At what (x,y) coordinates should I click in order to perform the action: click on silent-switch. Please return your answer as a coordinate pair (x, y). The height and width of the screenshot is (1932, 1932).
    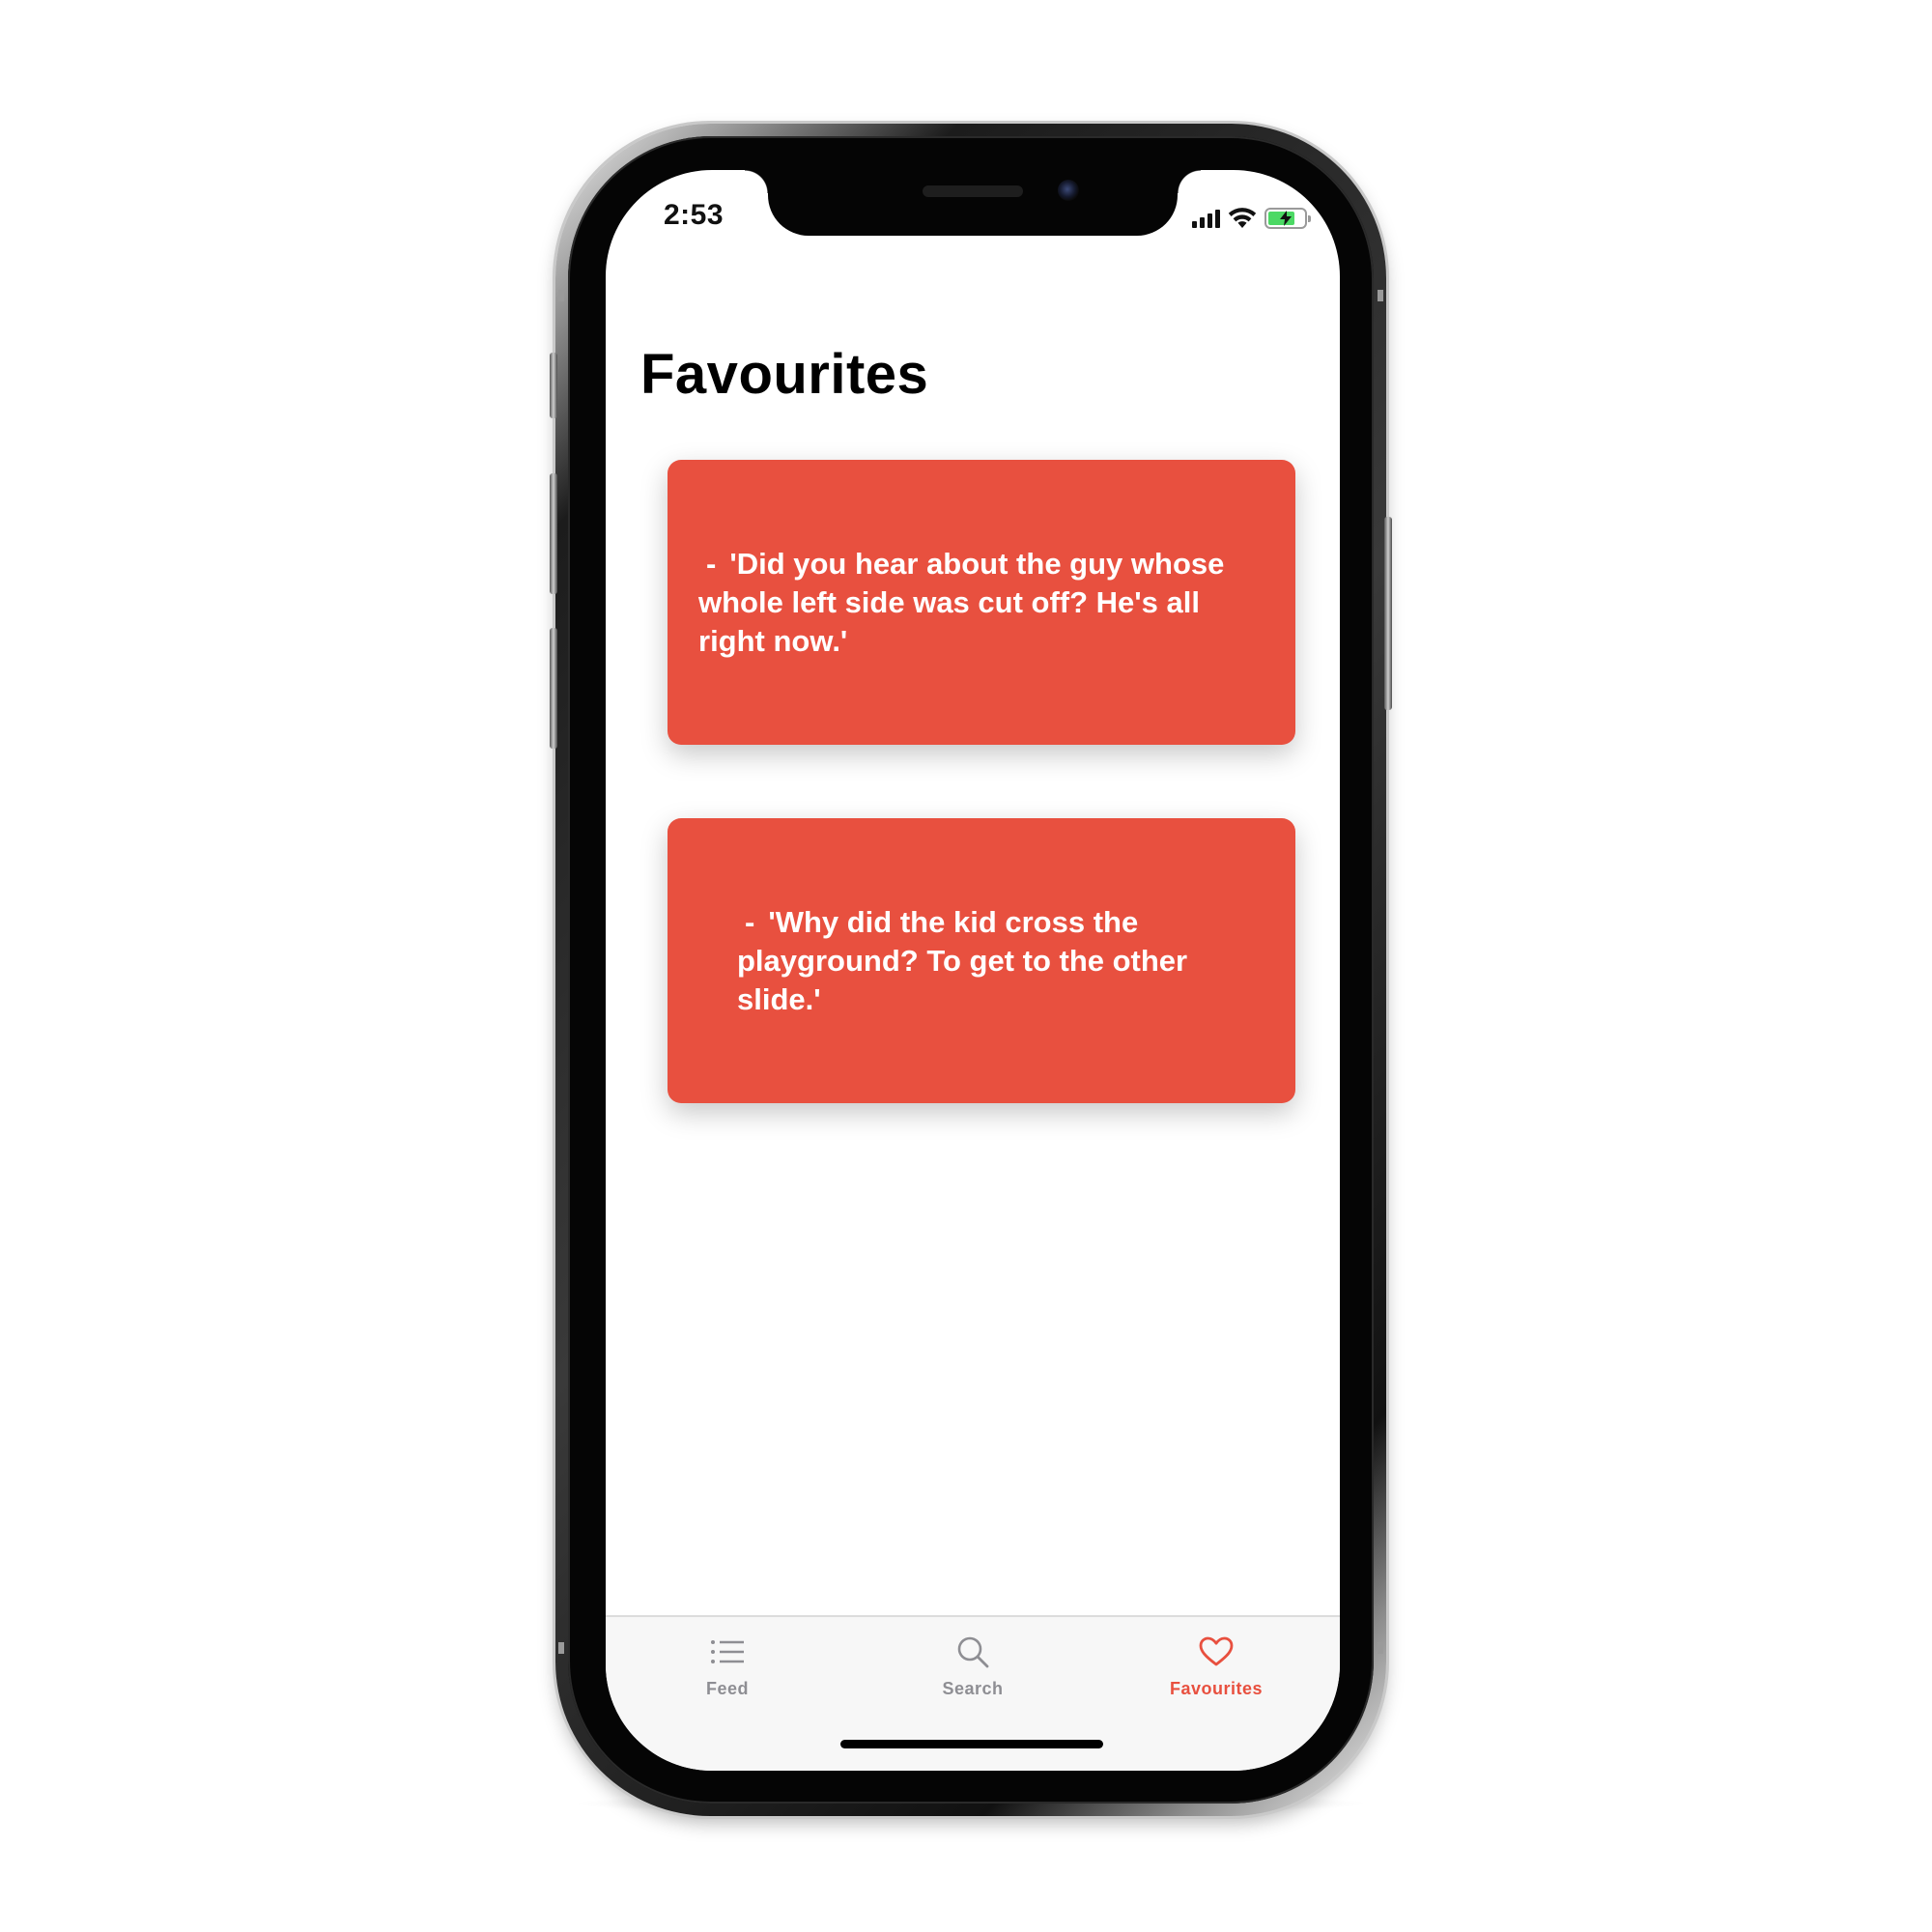
    Looking at the image, I should click on (553, 385).